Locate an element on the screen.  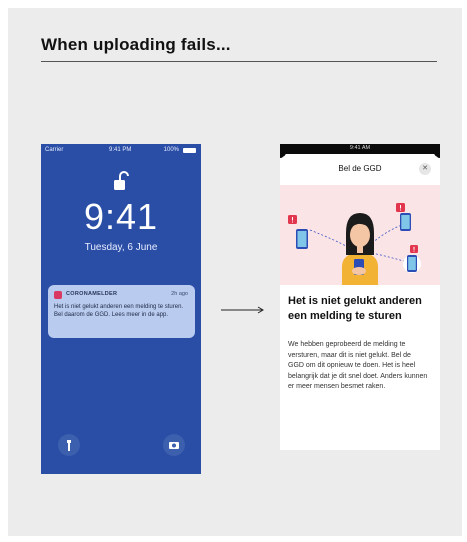
camera-icon is located at coordinates (174, 445).